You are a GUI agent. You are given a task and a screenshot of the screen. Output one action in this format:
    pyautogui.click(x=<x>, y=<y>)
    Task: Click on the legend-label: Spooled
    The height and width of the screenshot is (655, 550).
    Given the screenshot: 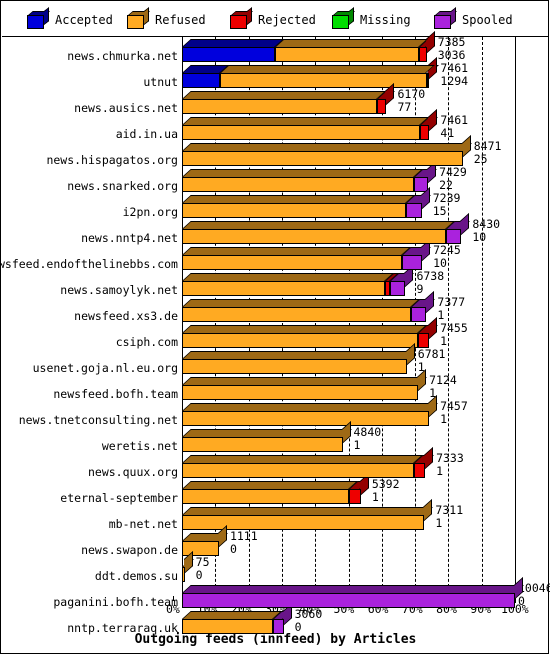 What is the action you would take?
    pyautogui.click(x=487, y=20)
    